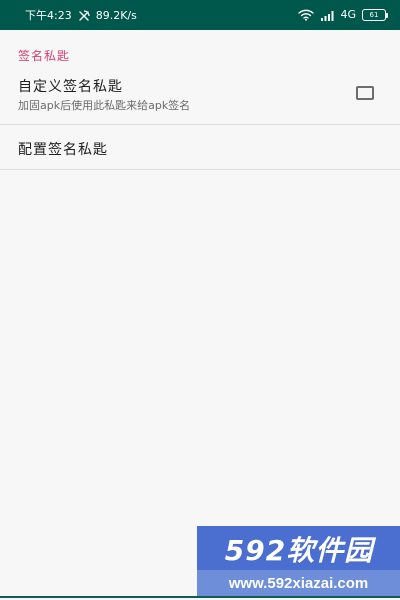  I want to click on watermark-url-bar: www.592xiazai.com, so click(298, 583).